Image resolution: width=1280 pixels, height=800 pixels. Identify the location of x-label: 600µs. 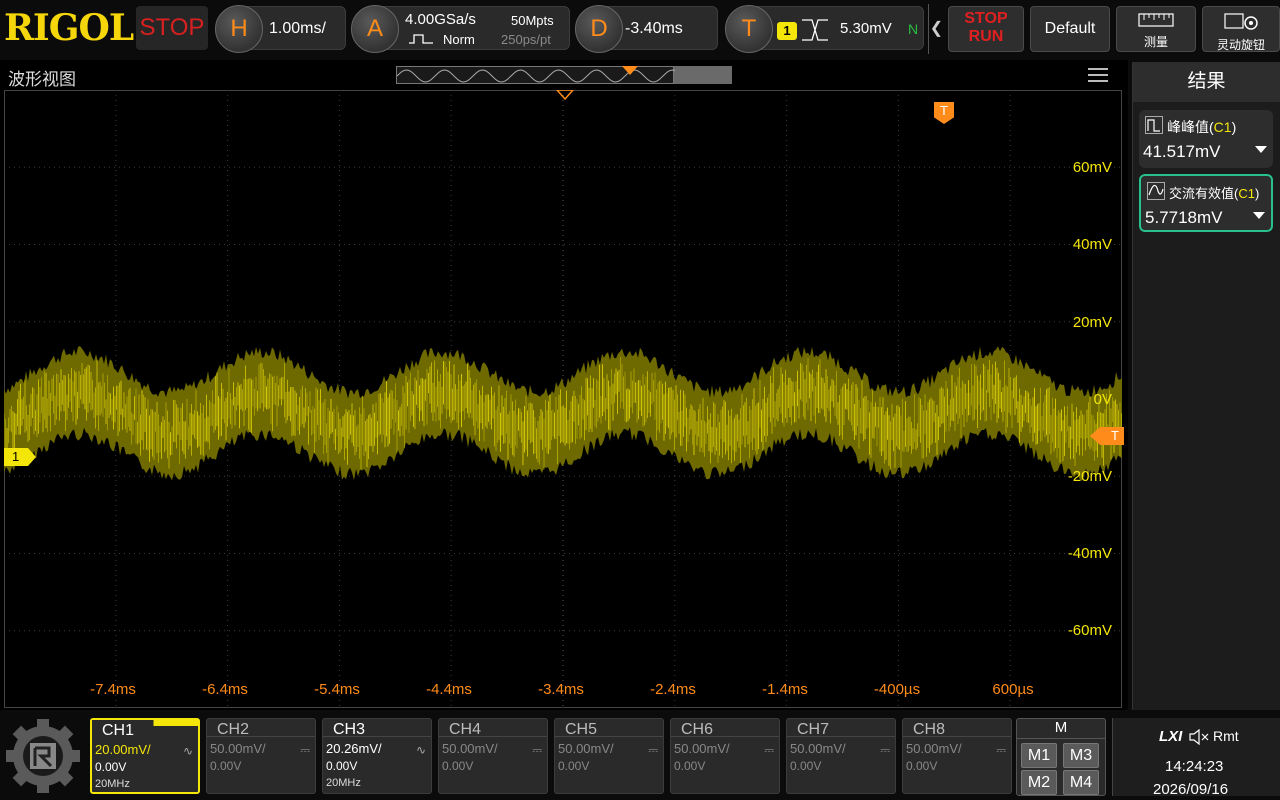
(1013, 689).